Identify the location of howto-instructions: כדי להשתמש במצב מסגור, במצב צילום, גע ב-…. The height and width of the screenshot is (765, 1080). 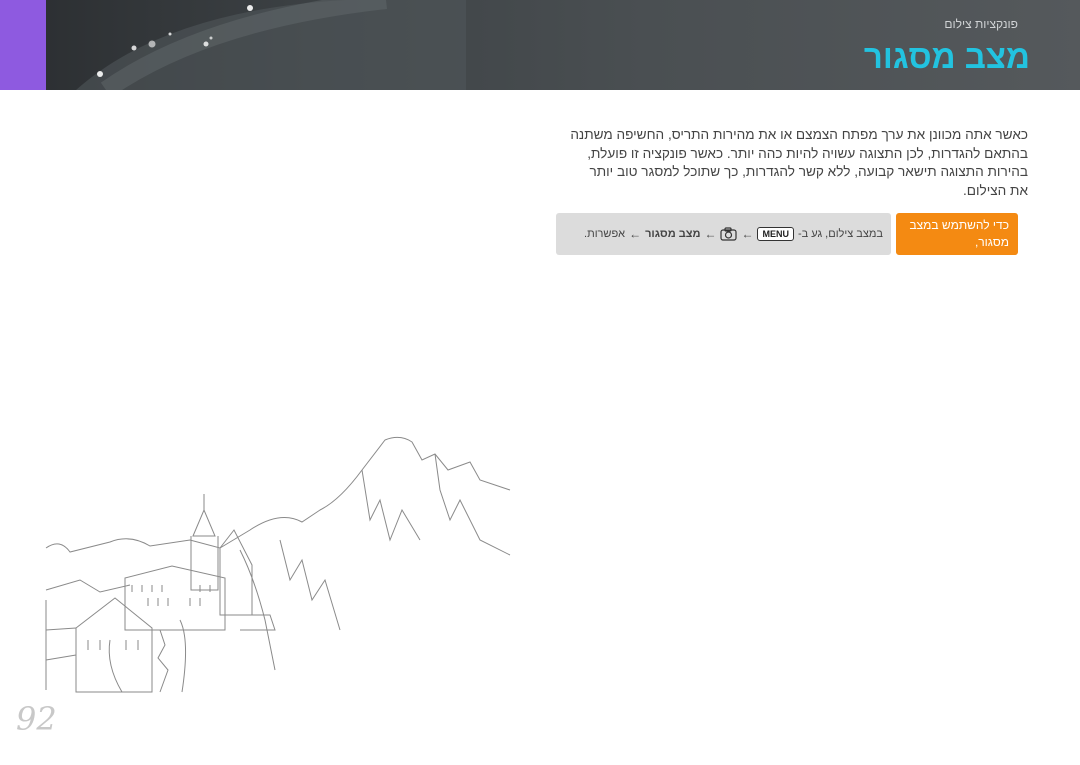
(787, 234).